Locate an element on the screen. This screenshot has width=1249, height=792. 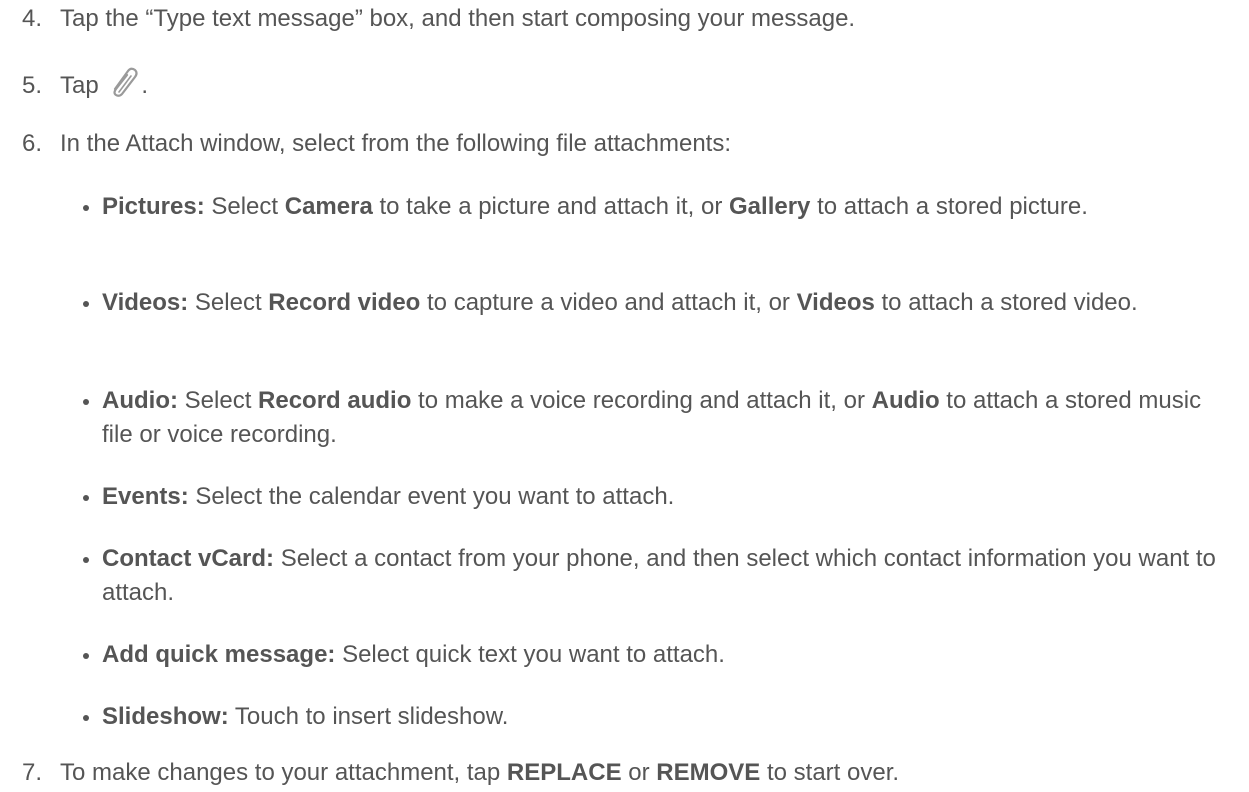
text-run: To make changes to your attachment, tap is located at coordinates (283, 772).